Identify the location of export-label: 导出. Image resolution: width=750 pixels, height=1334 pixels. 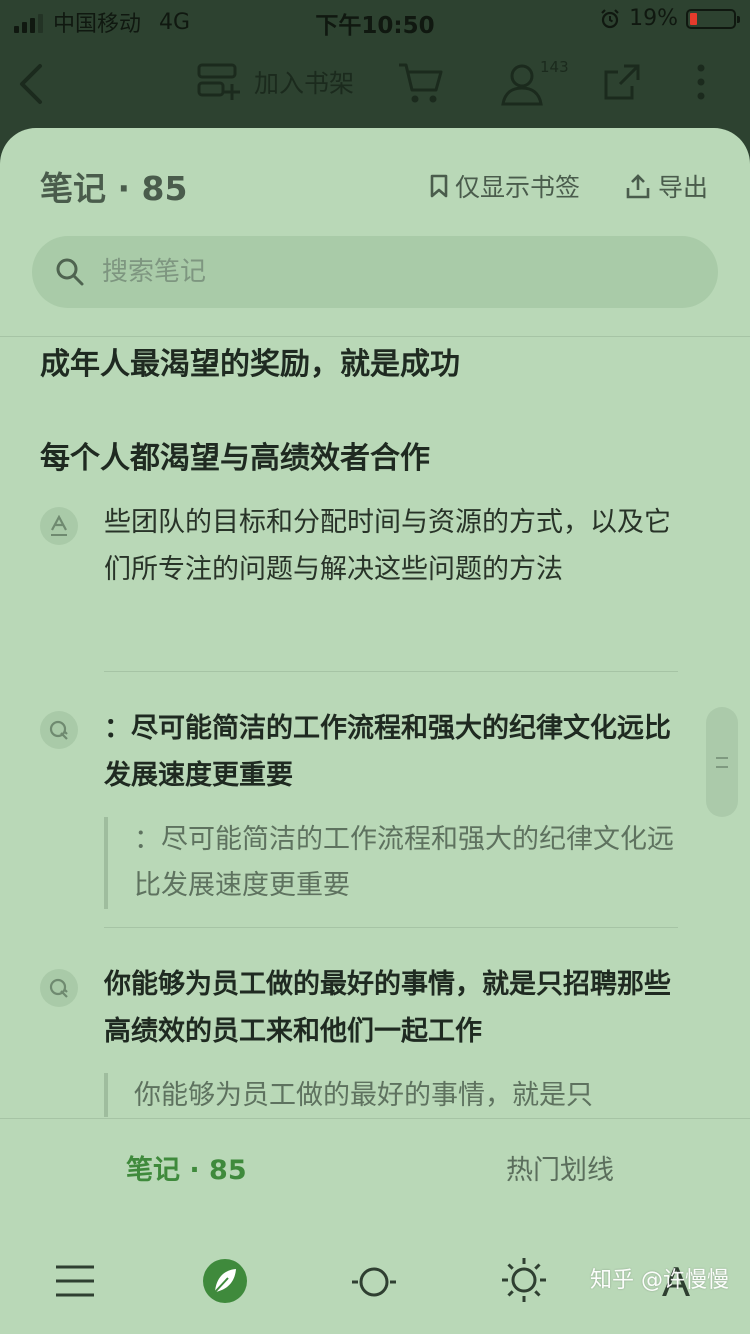
(682, 187).